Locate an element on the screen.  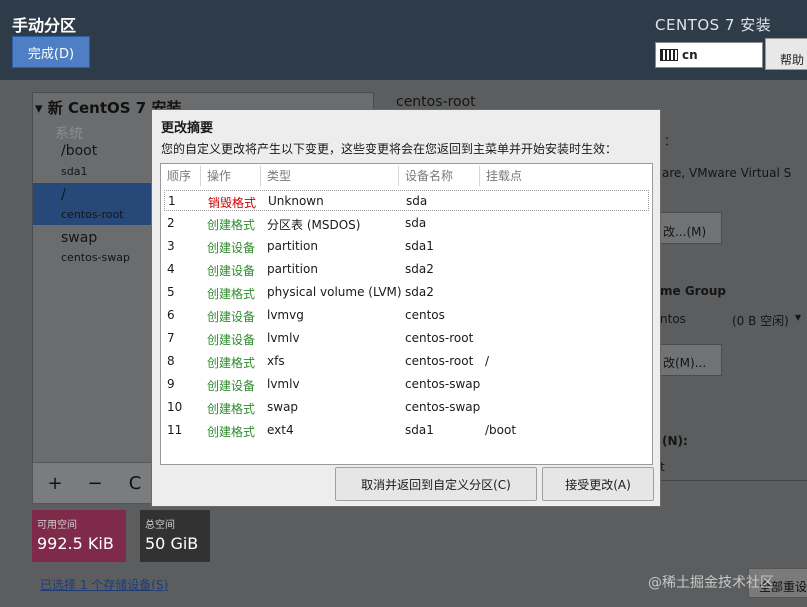
add-mount-point-button: + is located at coordinates (55, 483).